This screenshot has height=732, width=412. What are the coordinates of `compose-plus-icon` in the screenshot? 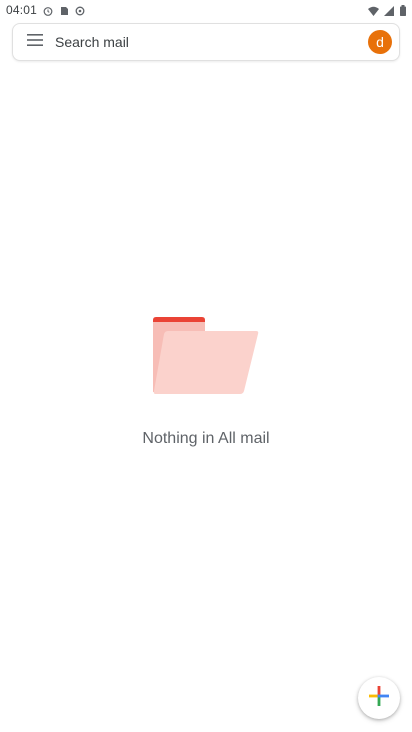 It's located at (379, 698).